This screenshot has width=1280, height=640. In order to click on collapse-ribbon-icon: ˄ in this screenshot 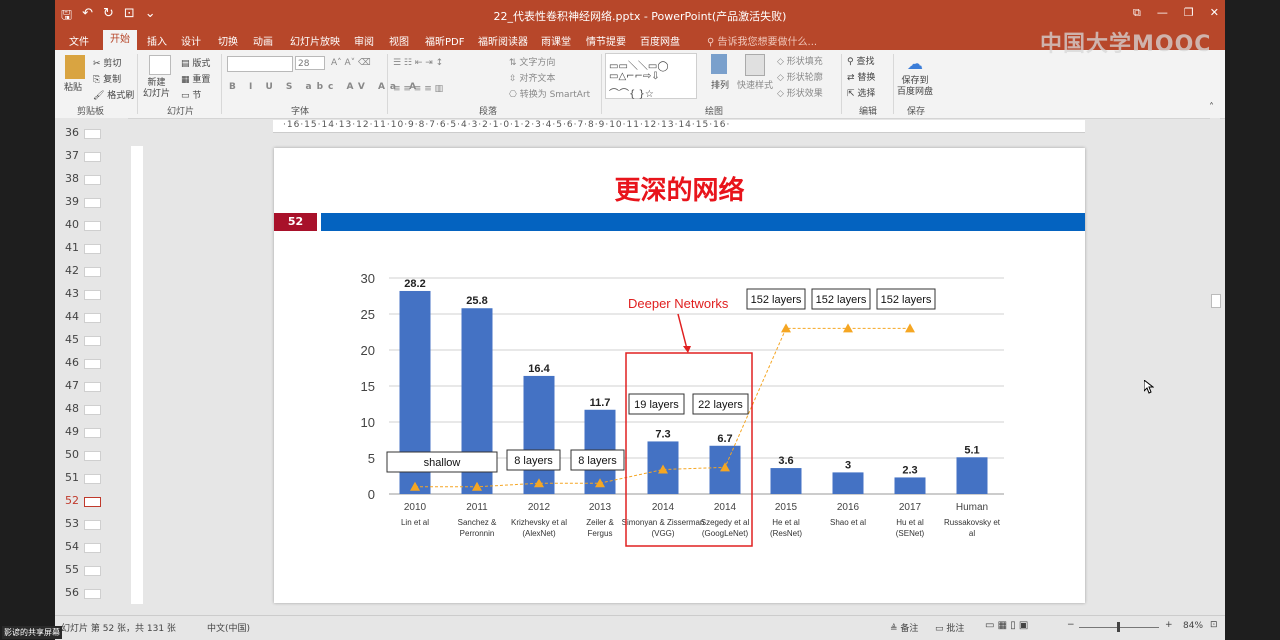, I will do `click(1211, 107)`.